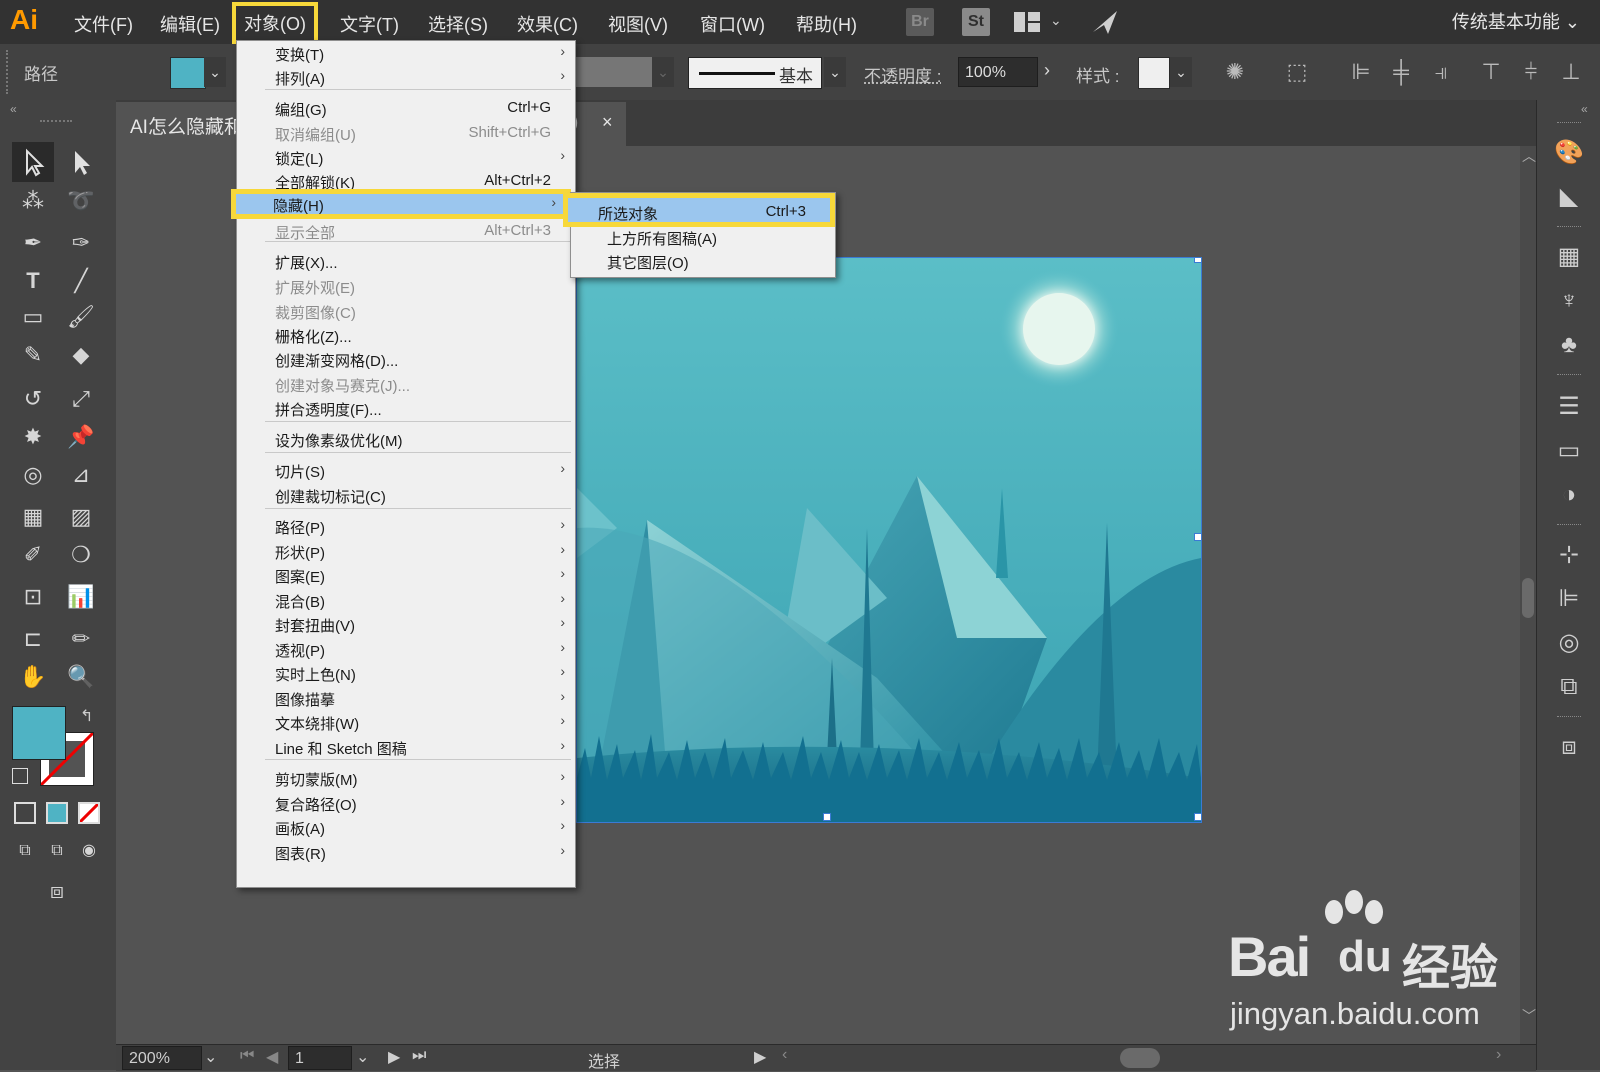 Image resolution: width=1600 pixels, height=1072 pixels. Describe the element at coordinates (406, 600) in the screenshot. I see `menu-item: 混合(B) ›` at that location.